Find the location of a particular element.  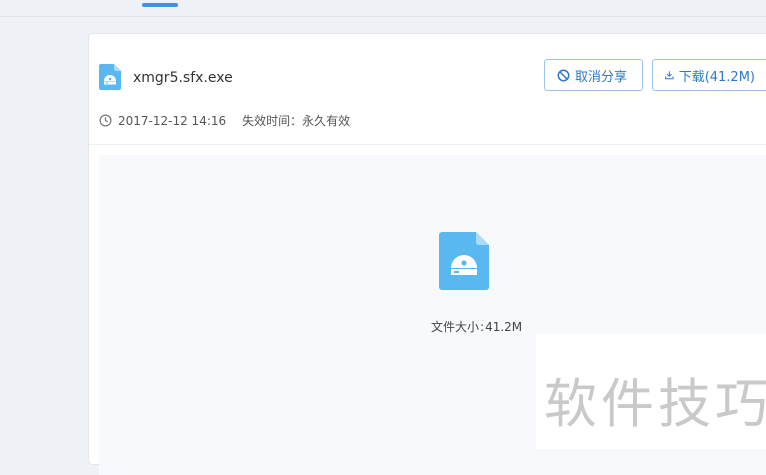

expire-value: 永久有效 is located at coordinates (326, 121).